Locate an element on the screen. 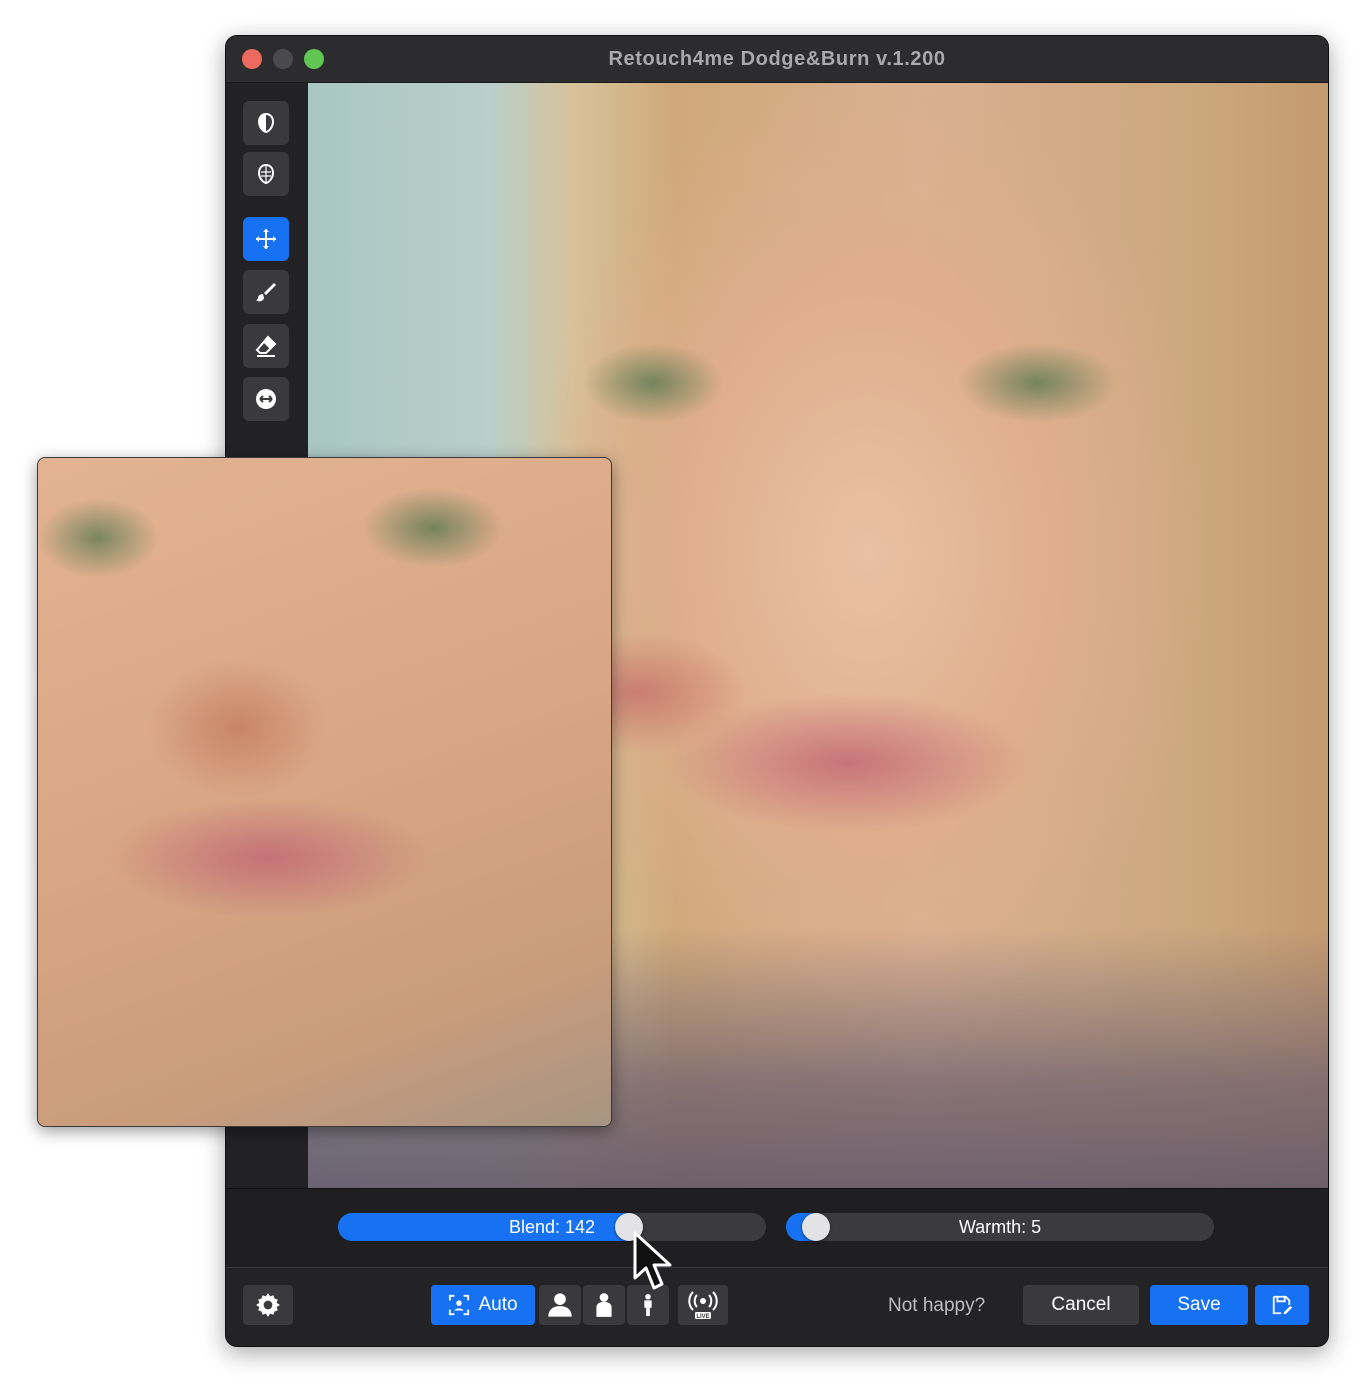  compare-tool-button is located at coordinates (266, 399).